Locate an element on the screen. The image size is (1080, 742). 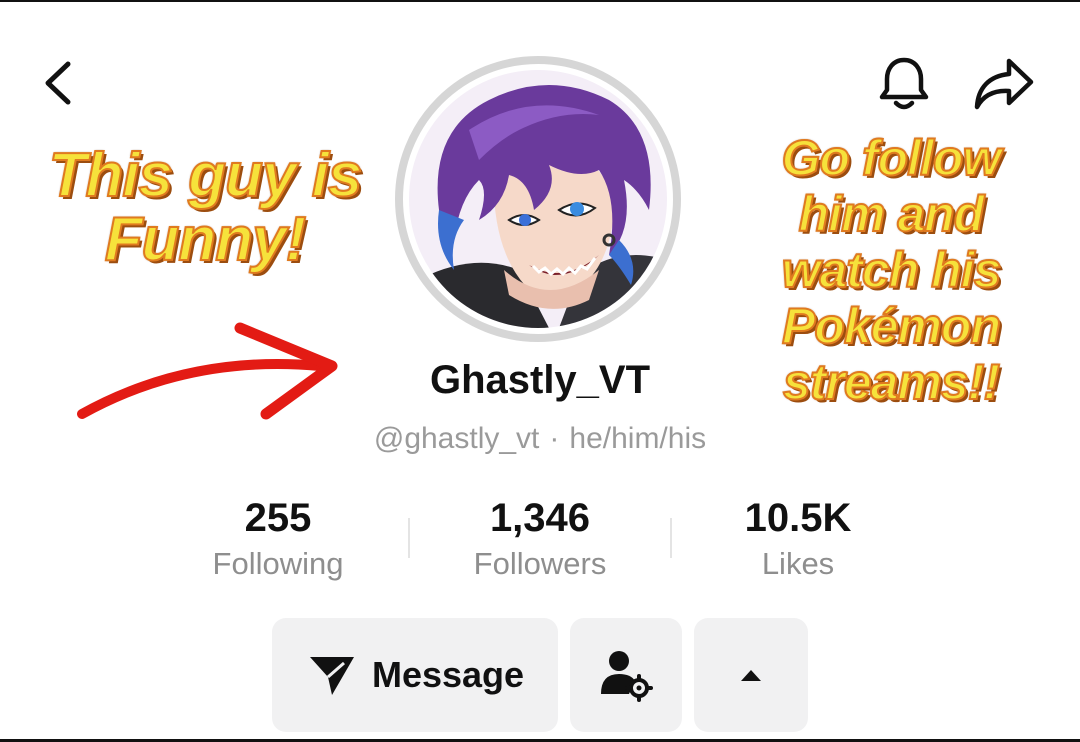
stat-following: 255 Following is located at coordinates (278, 540).